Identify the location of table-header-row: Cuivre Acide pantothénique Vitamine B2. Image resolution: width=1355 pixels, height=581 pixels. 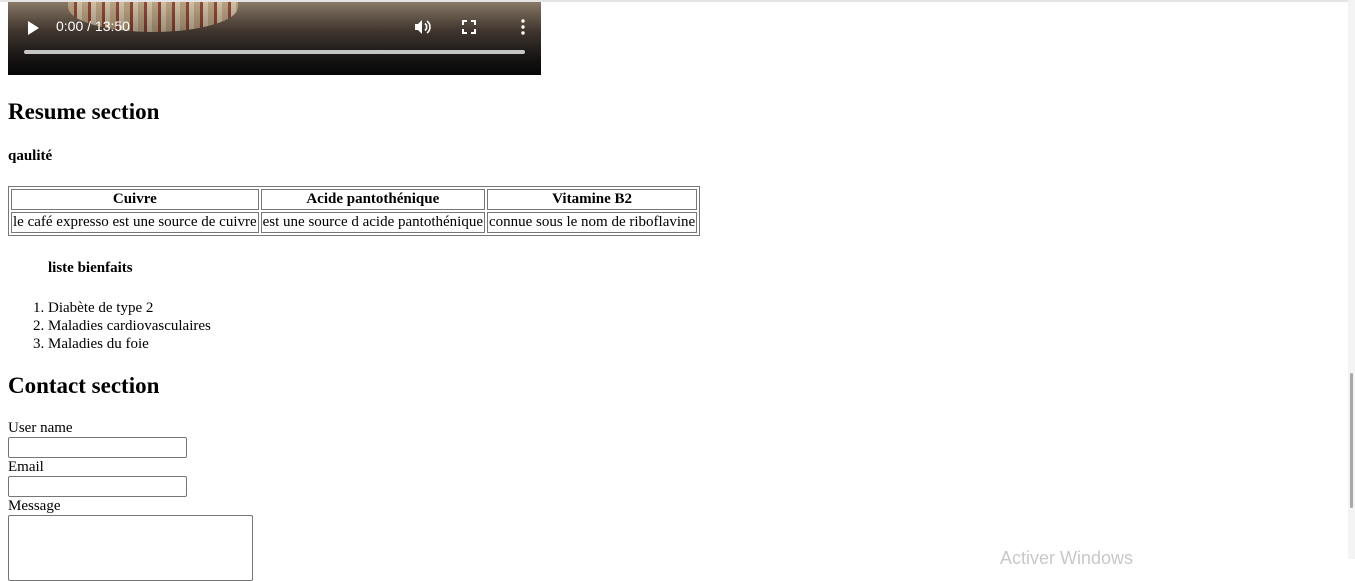
(354, 199).